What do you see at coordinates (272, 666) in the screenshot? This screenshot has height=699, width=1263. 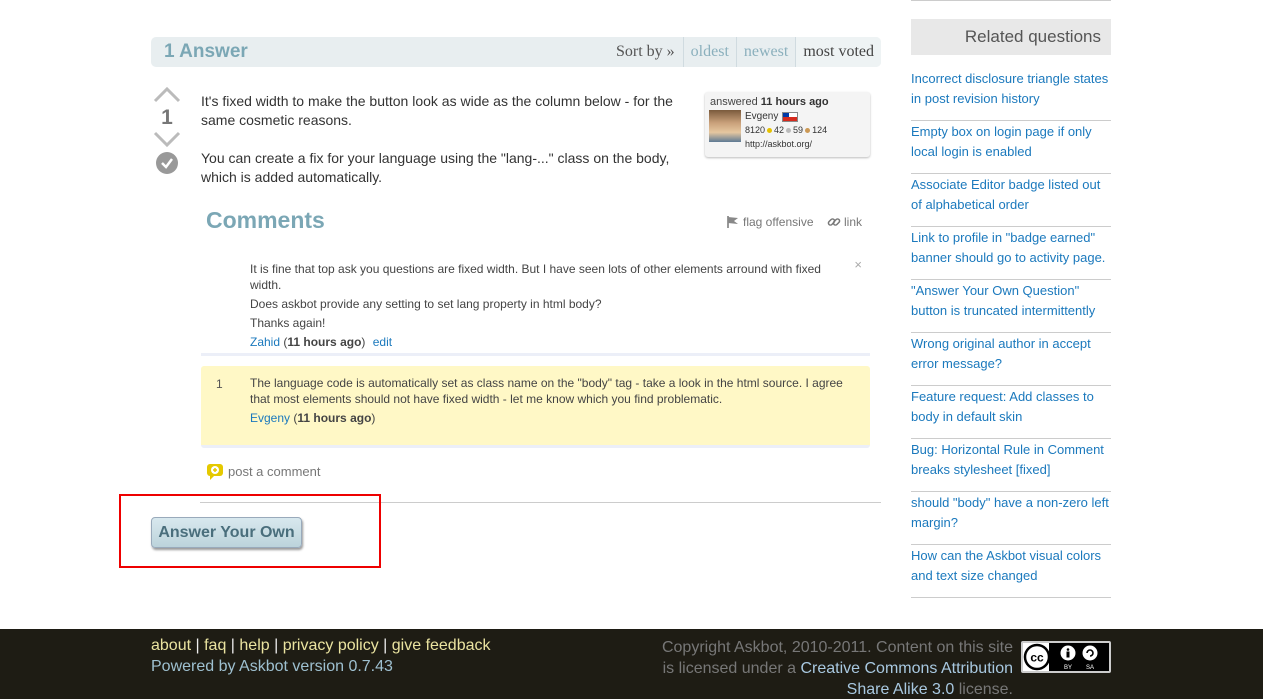 I see `powered-by: Powered by Askbot version 0.7.43` at bounding box center [272, 666].